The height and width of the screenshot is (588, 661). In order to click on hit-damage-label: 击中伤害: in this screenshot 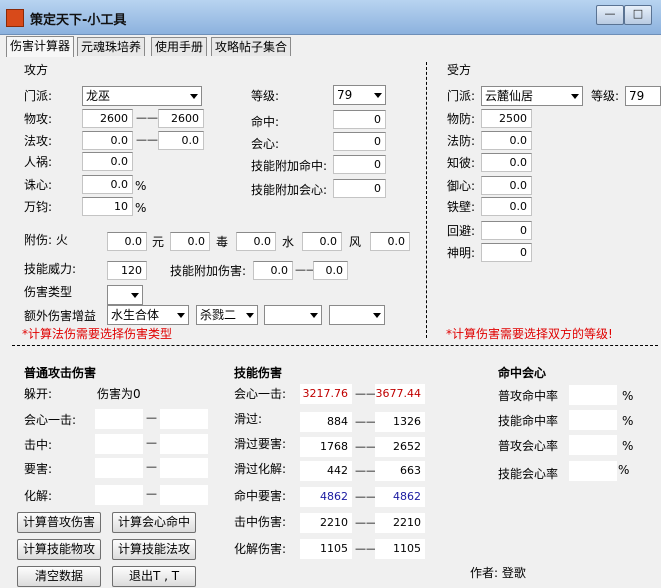, I will do `click(260, 522)`.